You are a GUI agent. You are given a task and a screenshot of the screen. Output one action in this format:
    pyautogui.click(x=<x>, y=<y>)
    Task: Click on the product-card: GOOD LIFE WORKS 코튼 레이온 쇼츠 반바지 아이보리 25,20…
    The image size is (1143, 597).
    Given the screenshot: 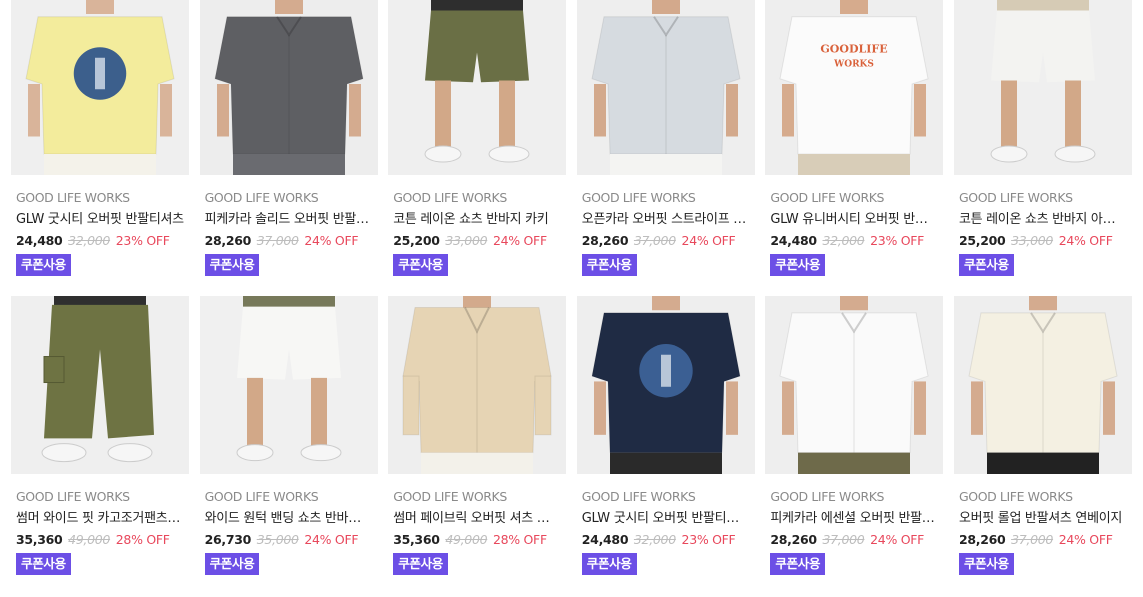 What is the action you would take?
    pyautogui.click(x=1042, y=146)
    